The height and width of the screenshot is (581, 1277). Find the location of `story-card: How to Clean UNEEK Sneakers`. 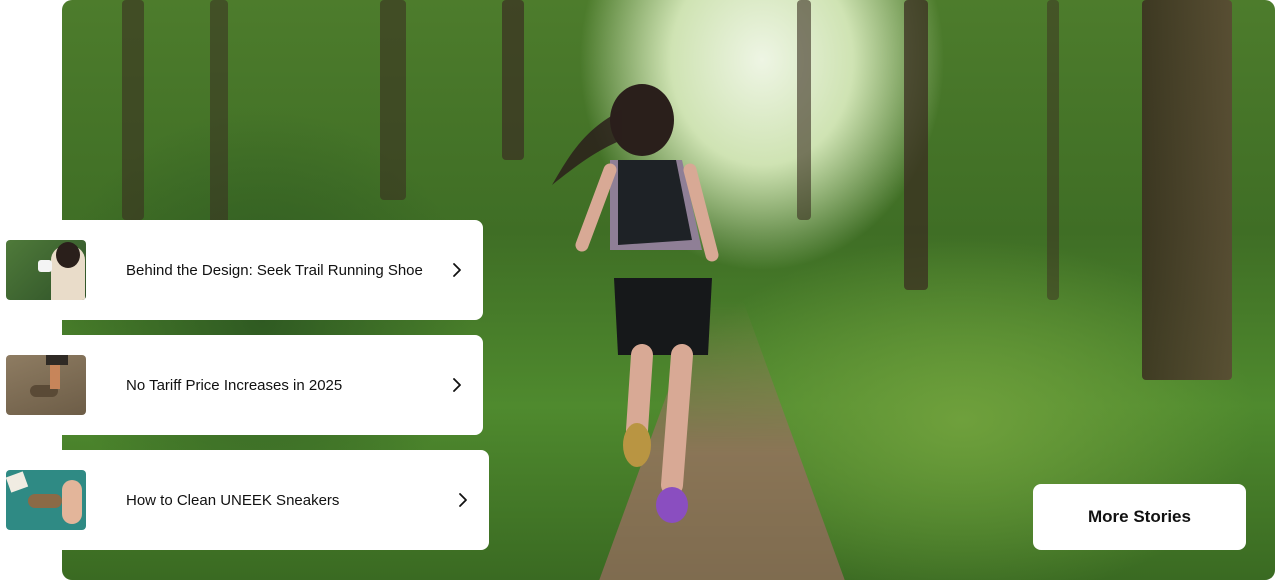

story-card: How to Clean UNEEK Sneakers is located at coordinates (244, 500).